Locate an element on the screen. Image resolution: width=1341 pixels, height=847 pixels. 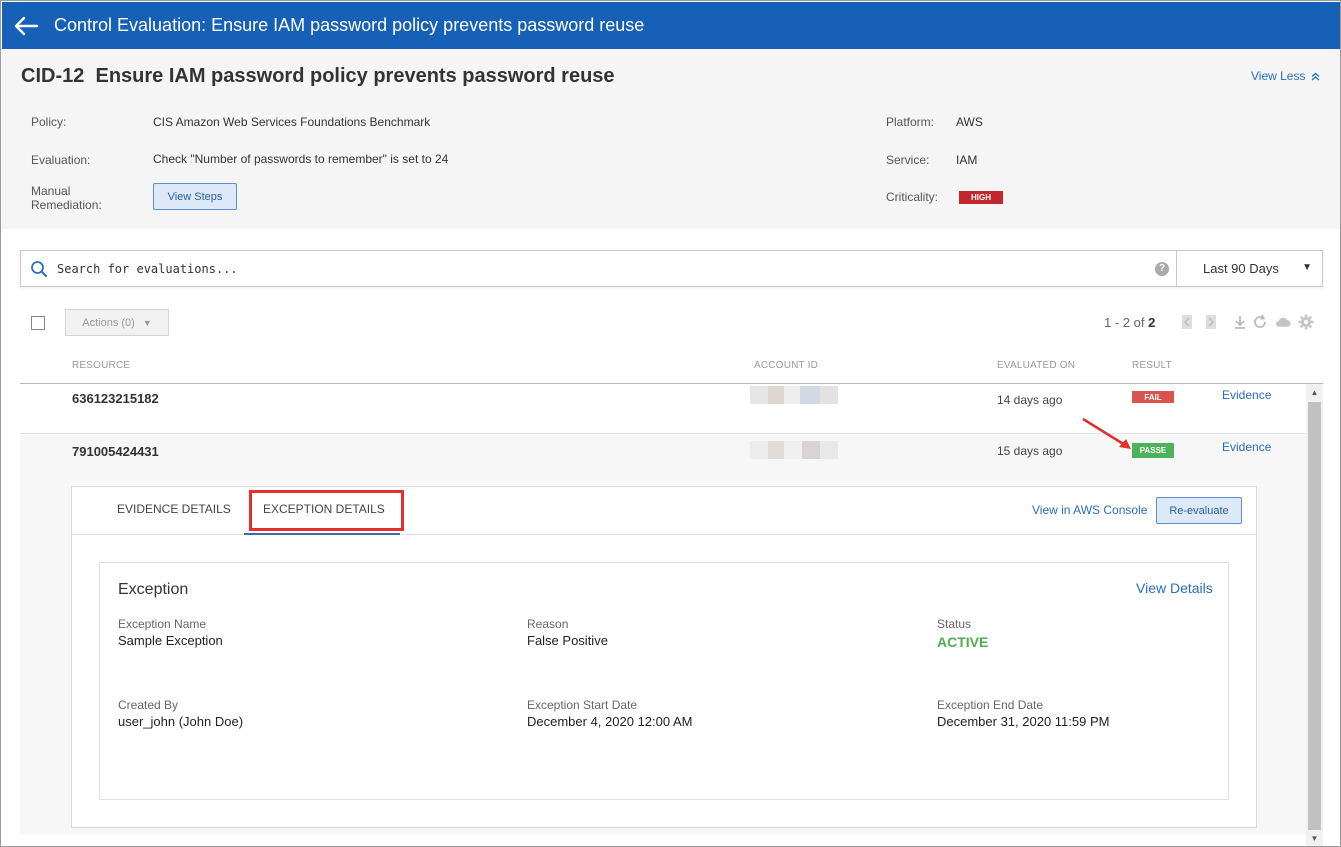
manual-remediation-label-line2: Remediation: is located at coordinates (66, 205).